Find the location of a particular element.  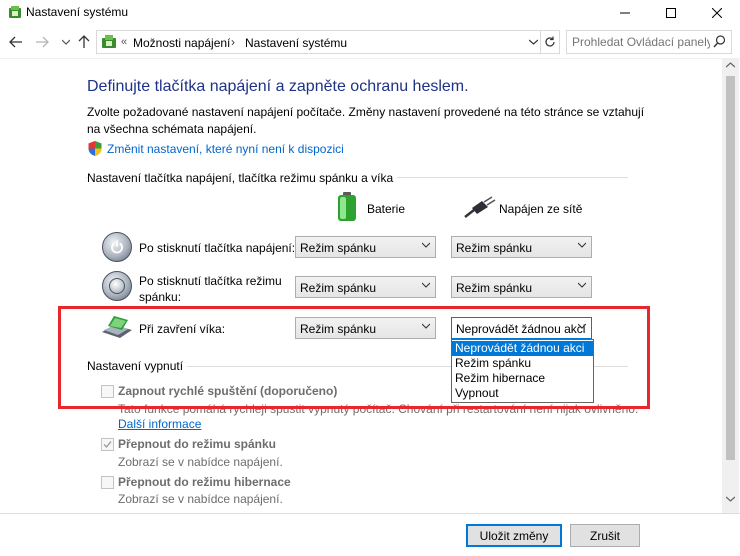

fast-startup-label: Zapnout rychlé spuštění (doporučeno) is located at coordinates (228, 391).